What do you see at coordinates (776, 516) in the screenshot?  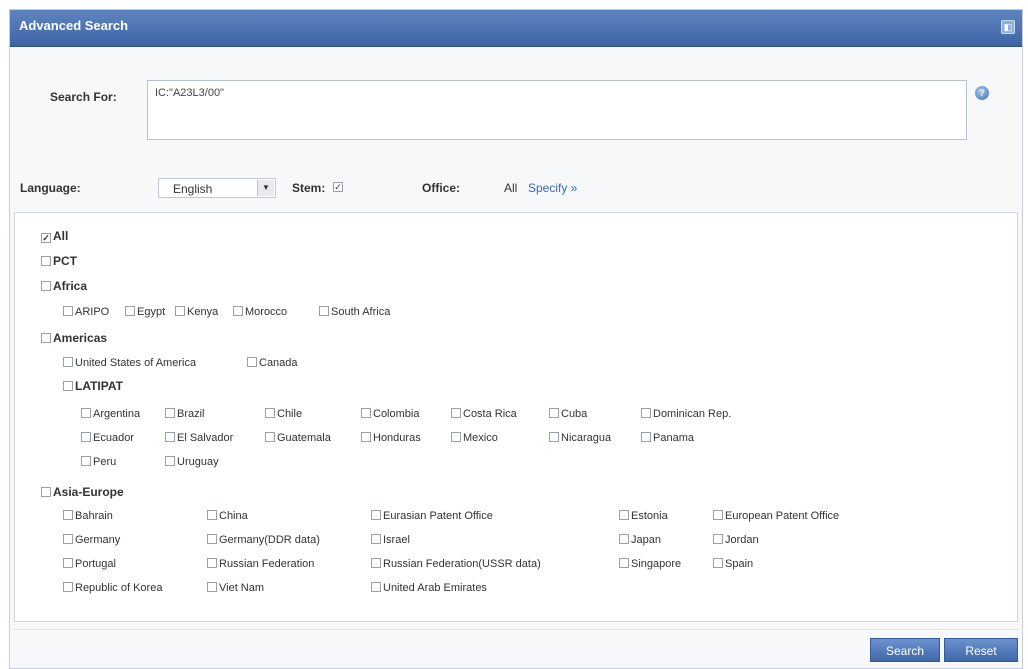 I see `office-checkbox-european-patent-office: European Patent Office` at bounding box center [776, 516].